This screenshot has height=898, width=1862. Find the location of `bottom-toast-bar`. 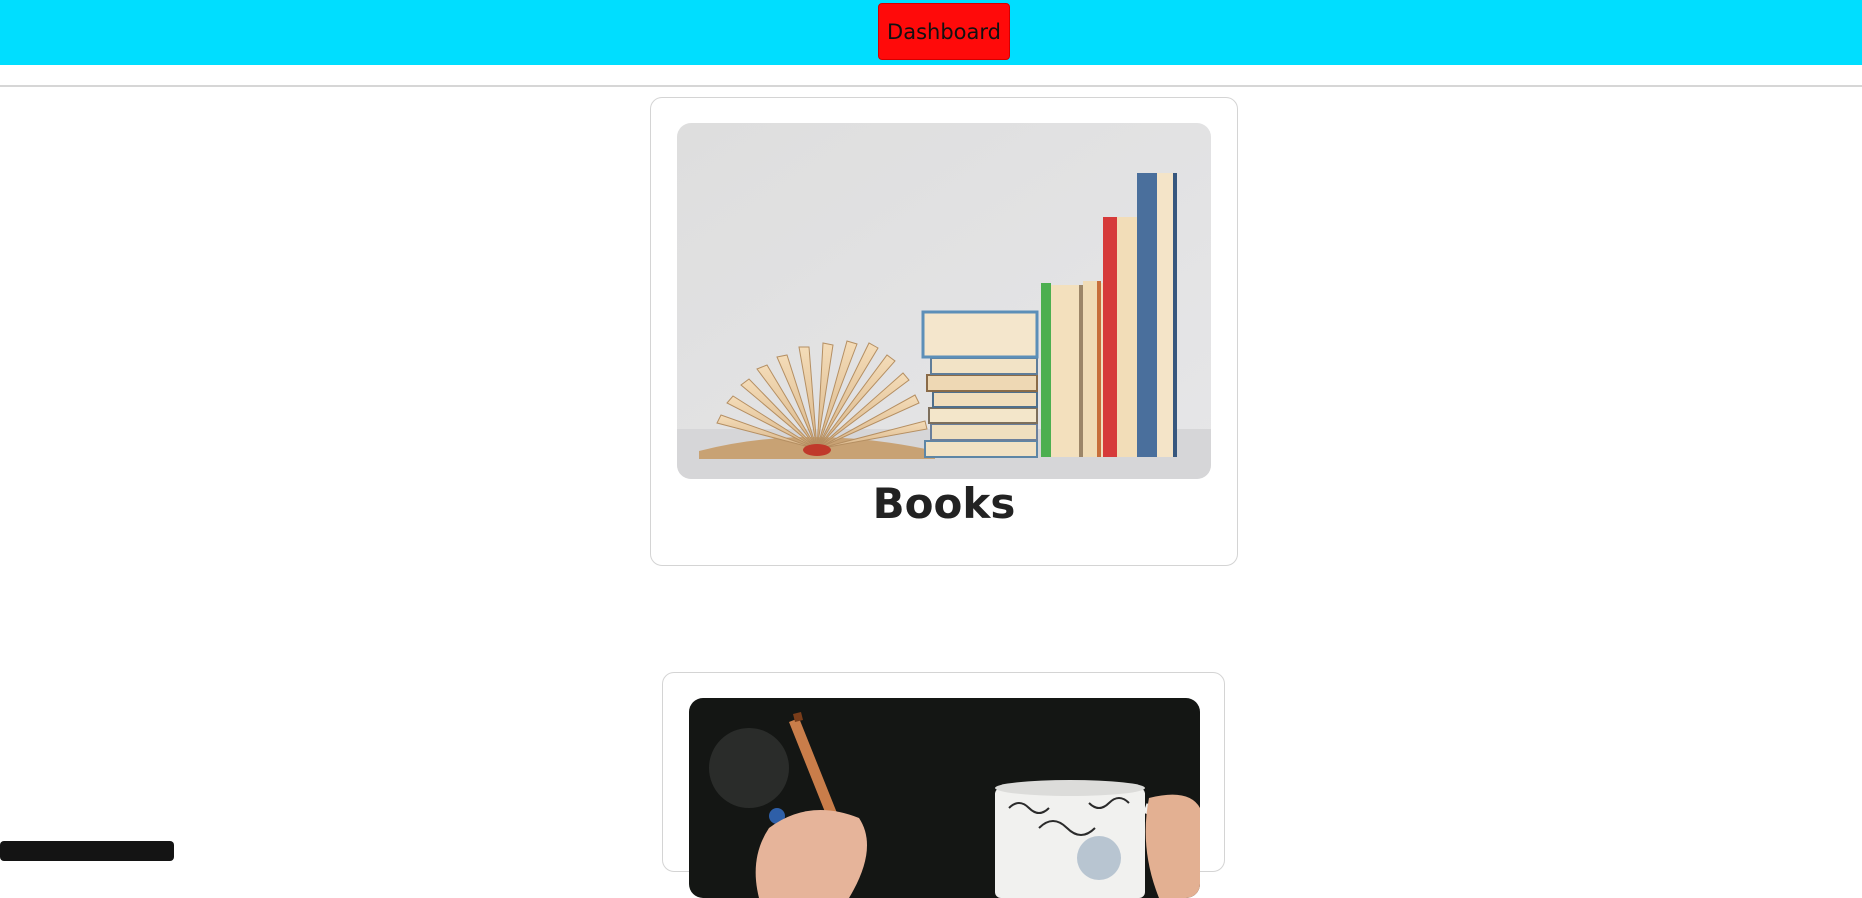

bottom-toast-bar is located at coordinates (87, 851).